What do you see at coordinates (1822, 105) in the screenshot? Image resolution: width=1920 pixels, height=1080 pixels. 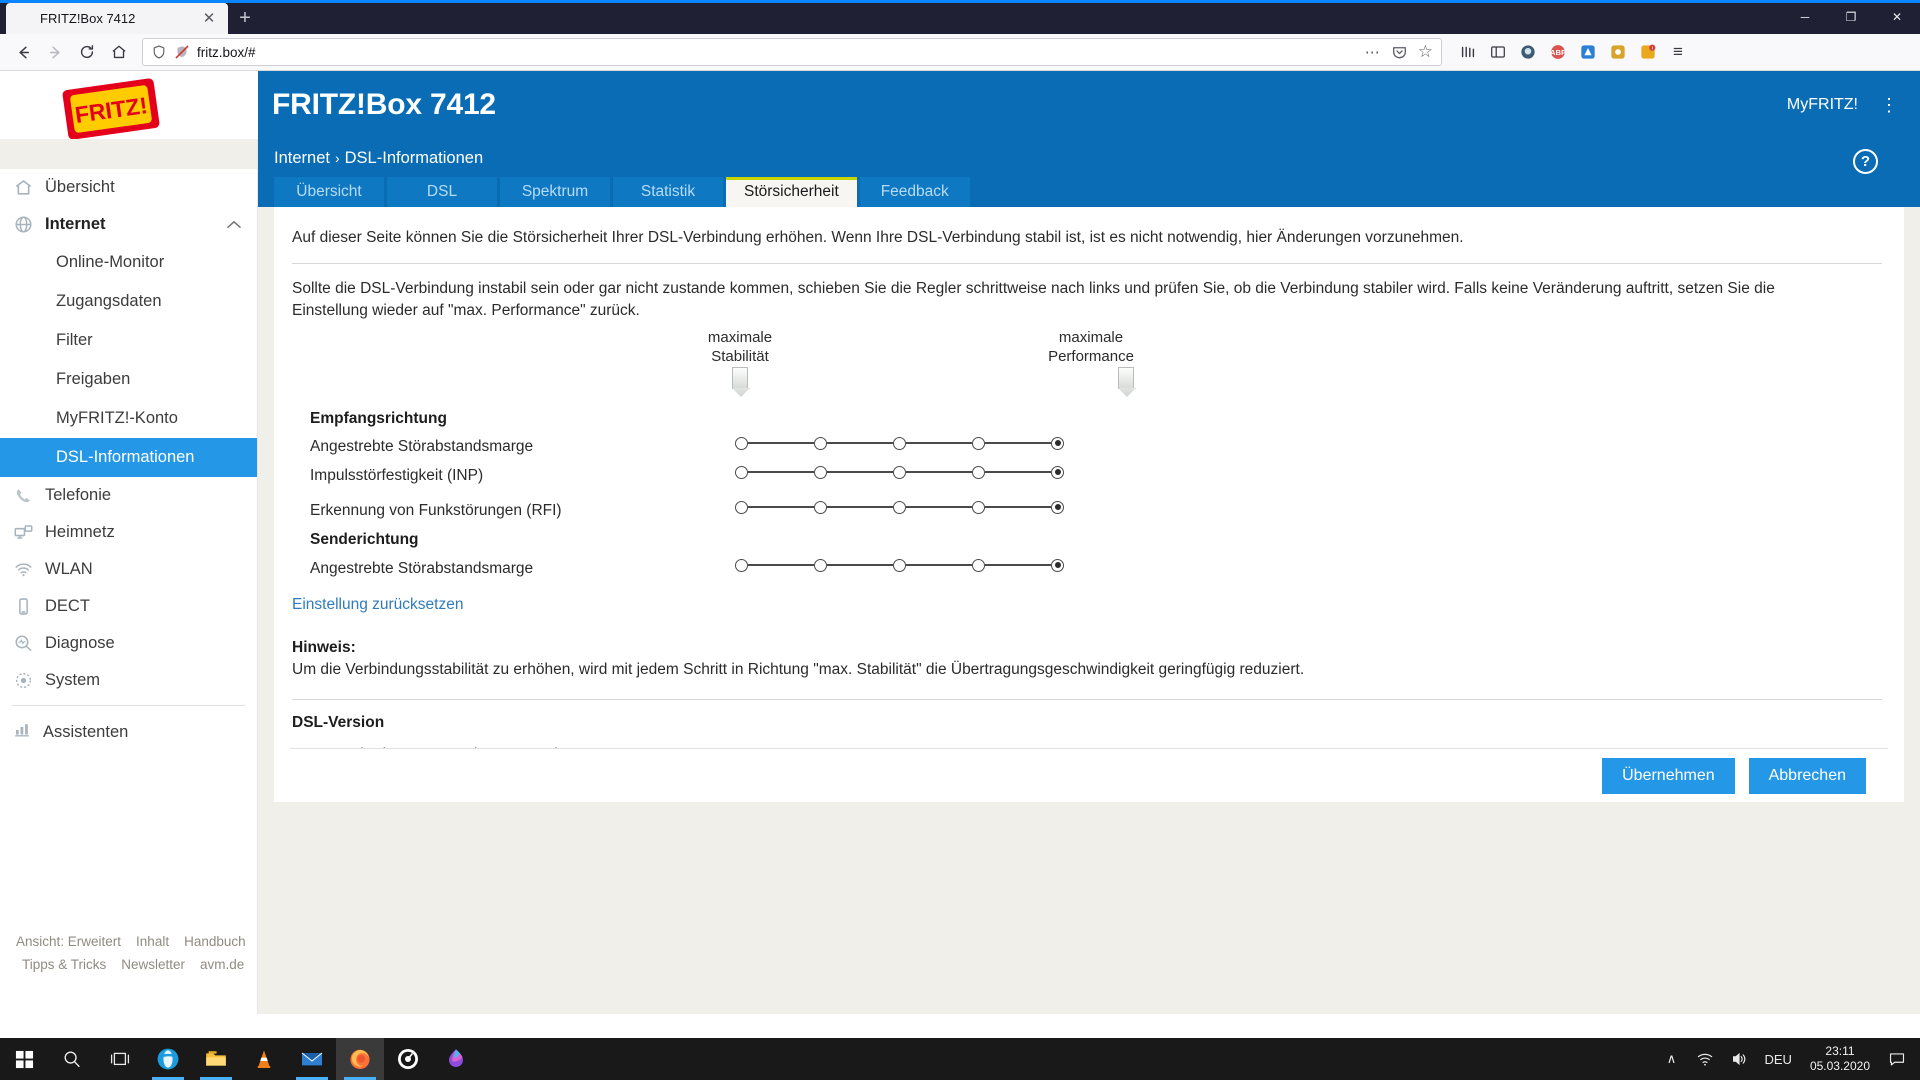 I see `myfritz-link: MyFRITZ!` at bounding box center [1822, 105].